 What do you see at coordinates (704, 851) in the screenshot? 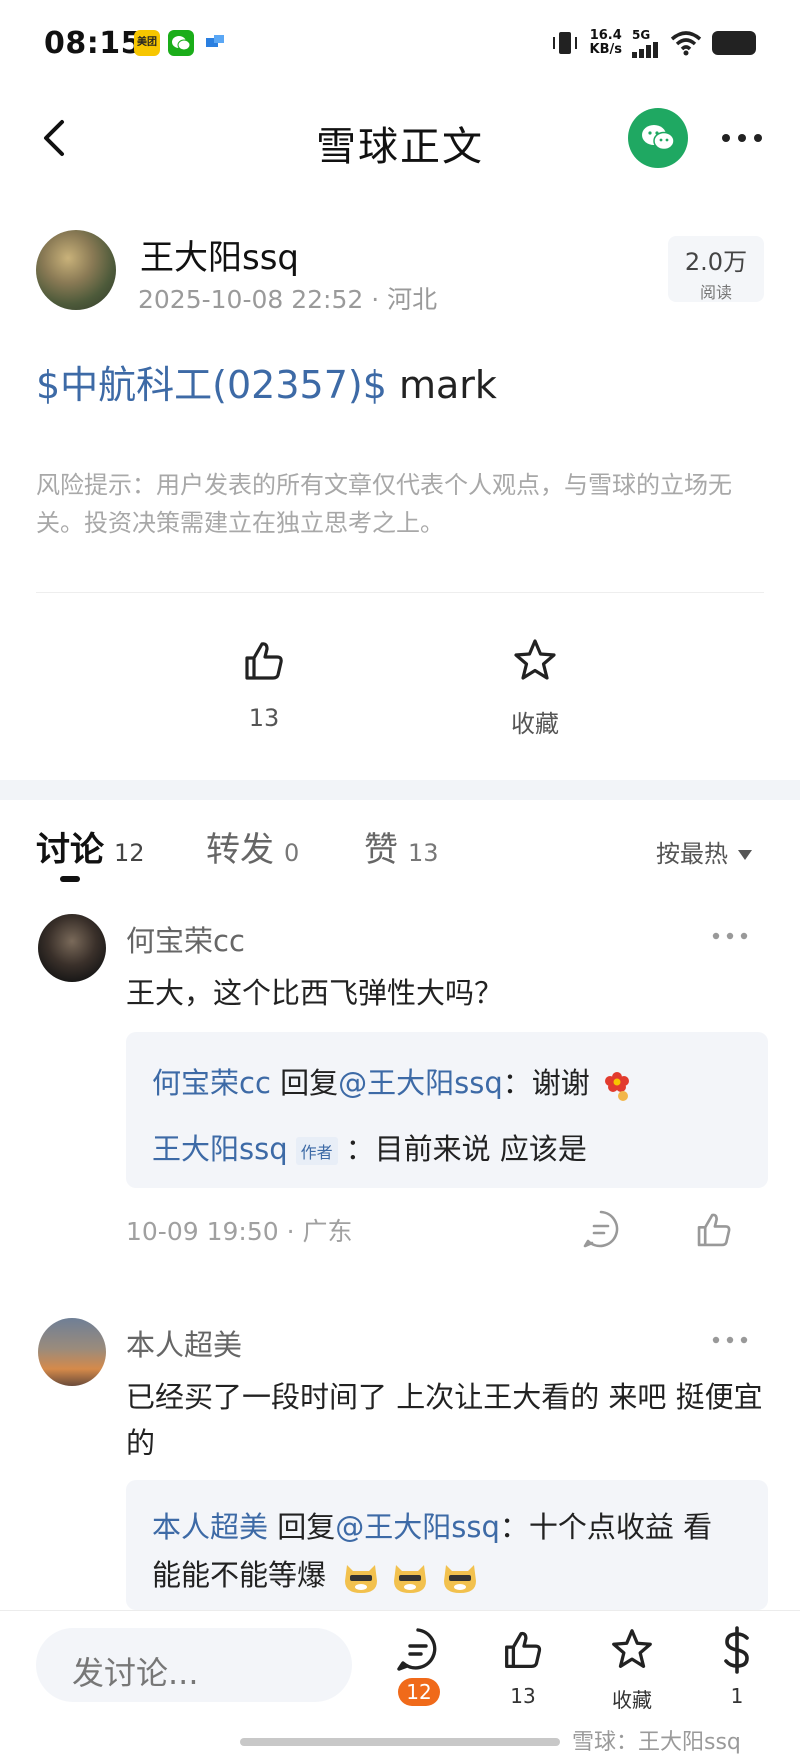
I see `sort-dropdown: 按最热` at bounding box center [704, 851].